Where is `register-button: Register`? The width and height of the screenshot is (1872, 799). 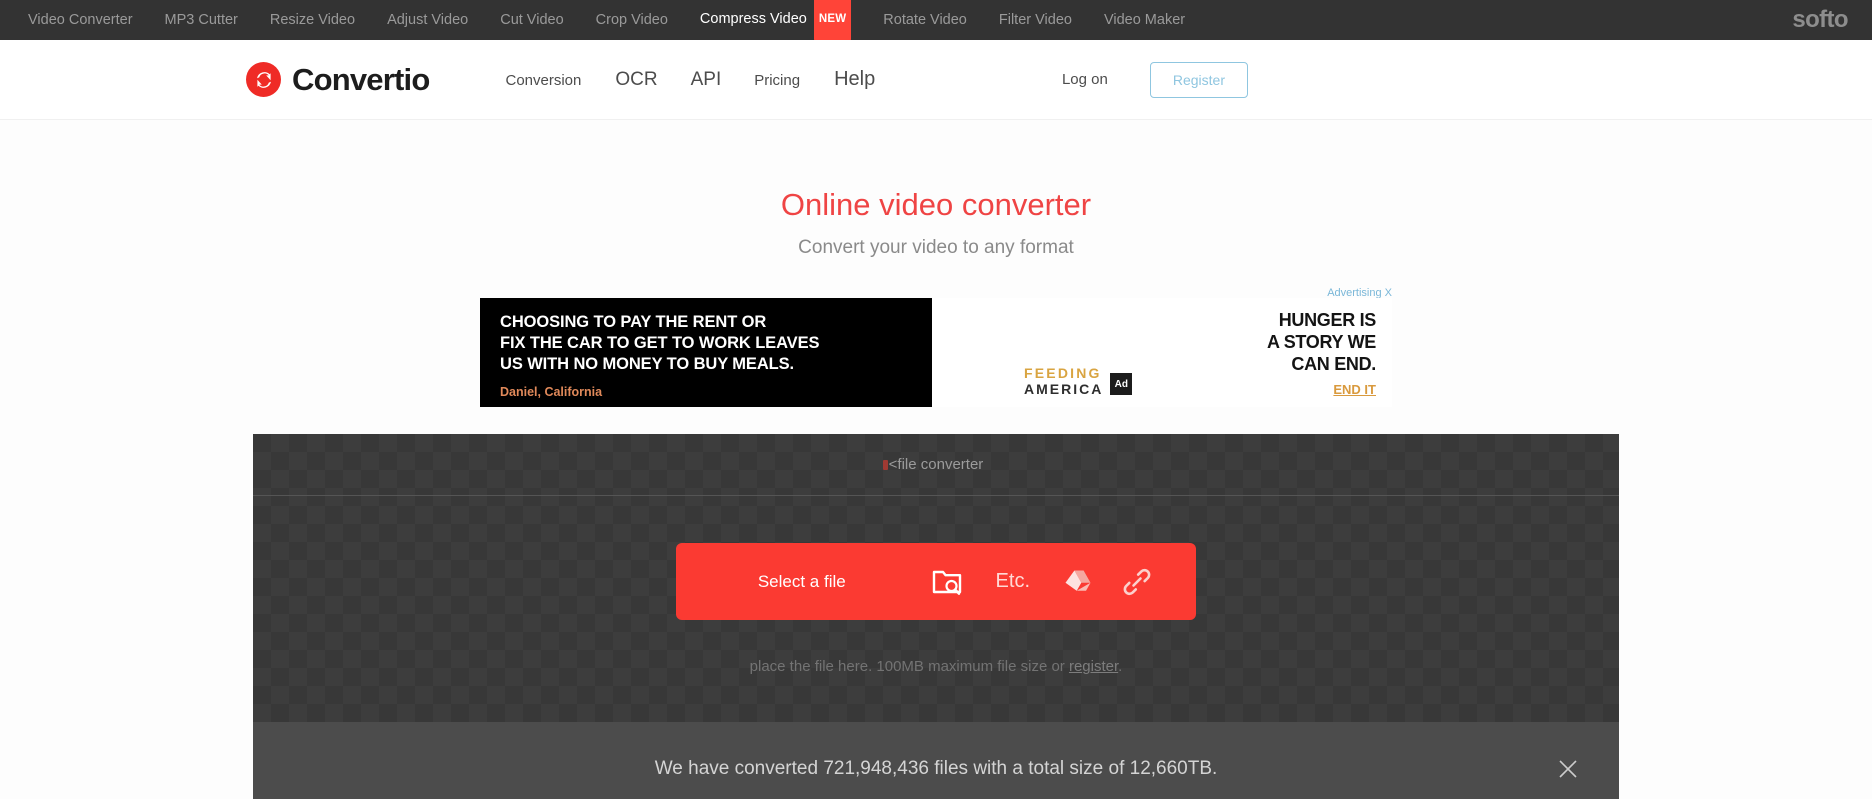
register-button: Register is located at coordinates (1198, 79).